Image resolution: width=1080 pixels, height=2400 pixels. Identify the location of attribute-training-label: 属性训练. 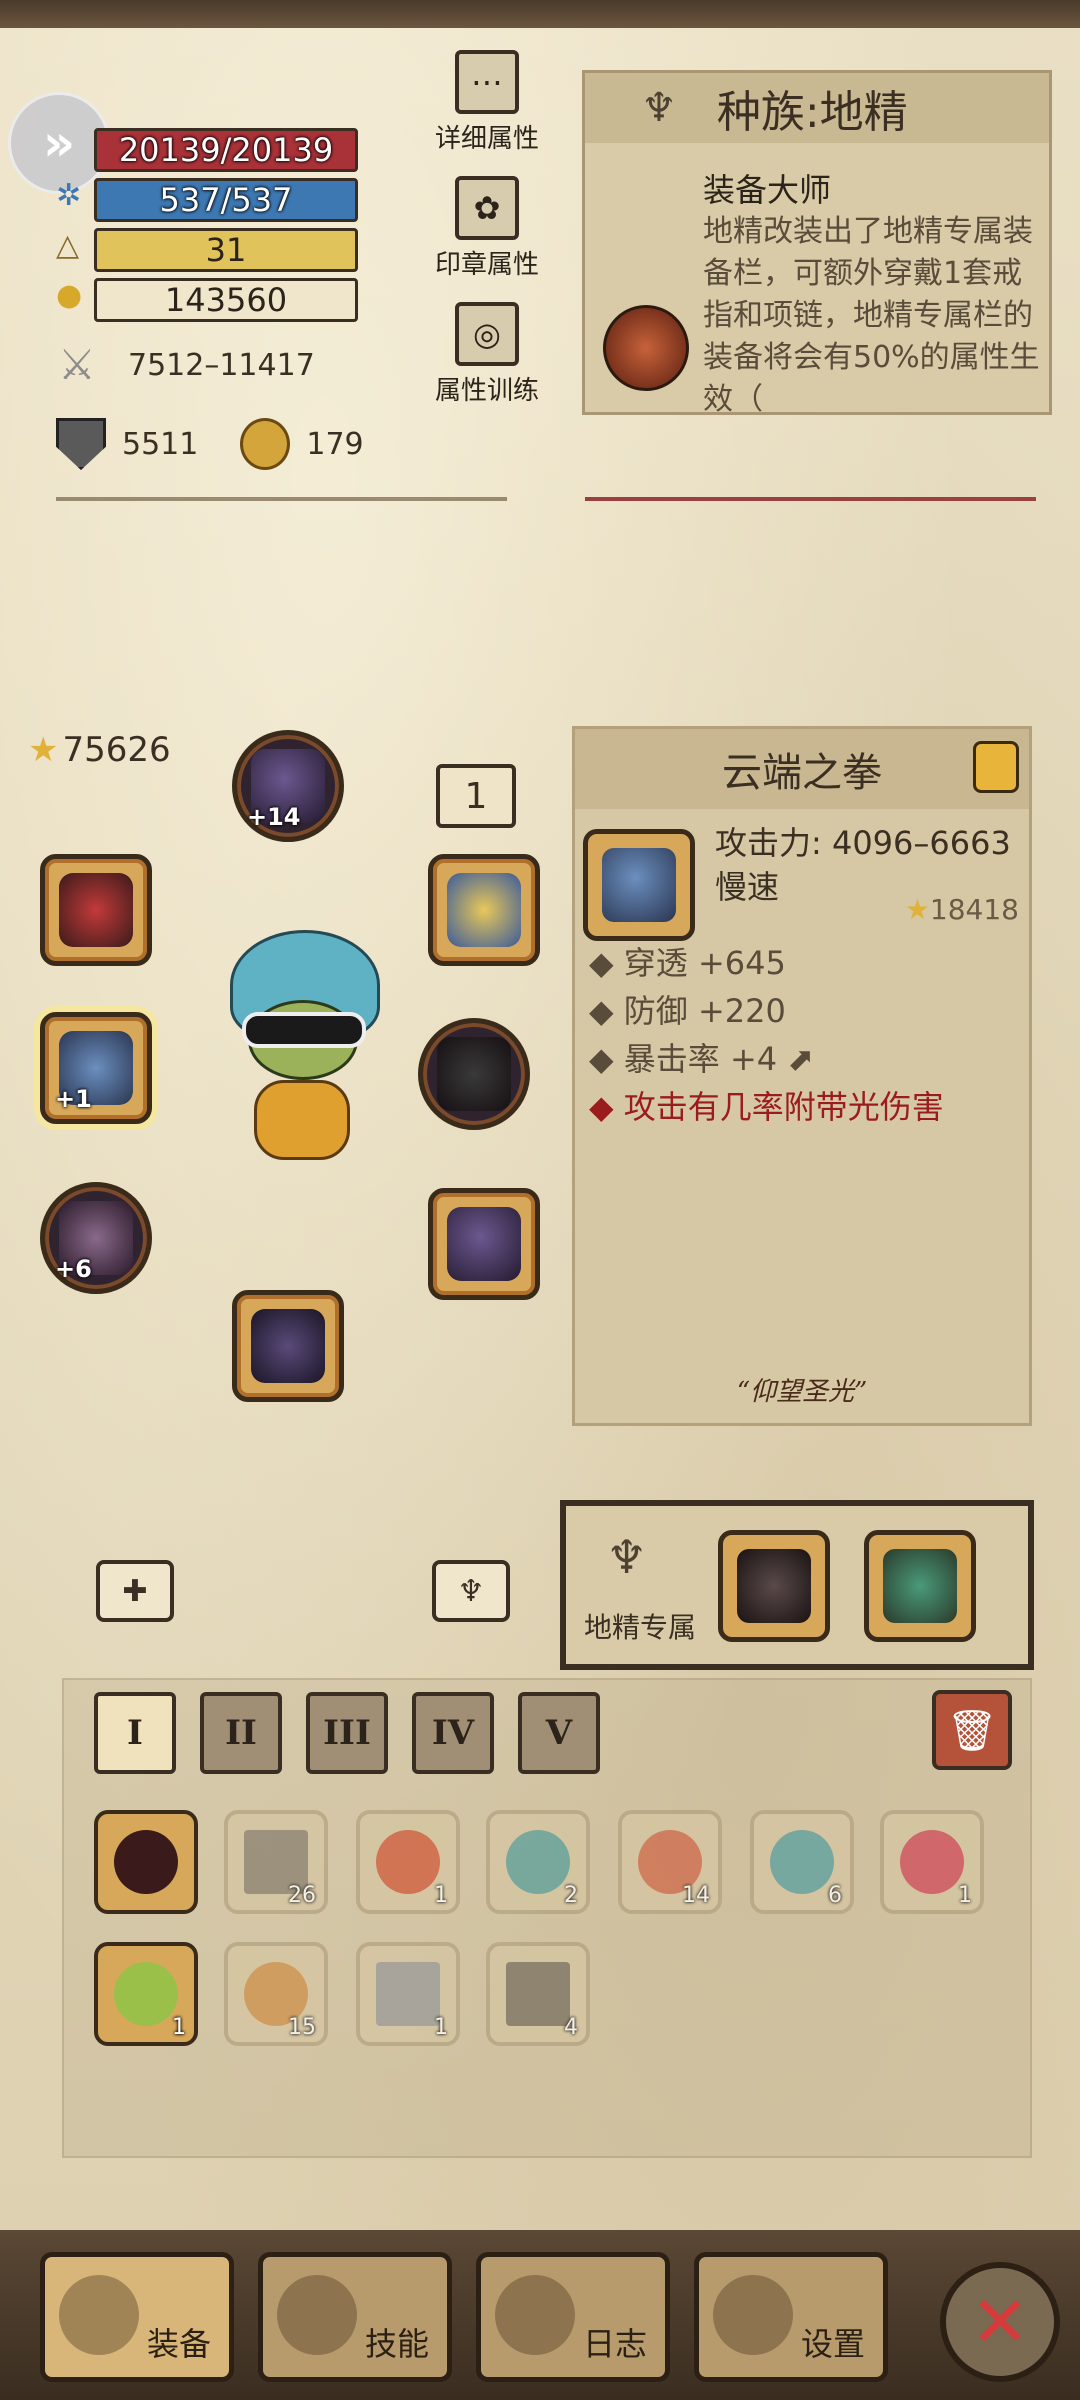
(486, 391).